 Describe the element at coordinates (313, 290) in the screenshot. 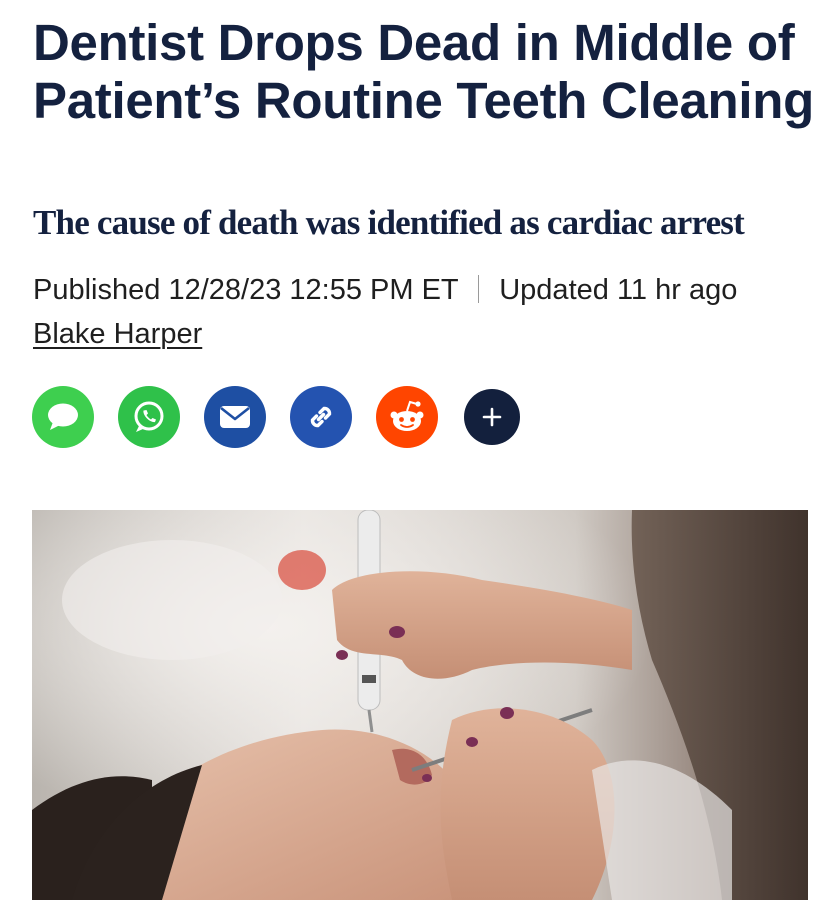

I see `published-datetime: 12/28/23 12:55 PM ET` at that location.